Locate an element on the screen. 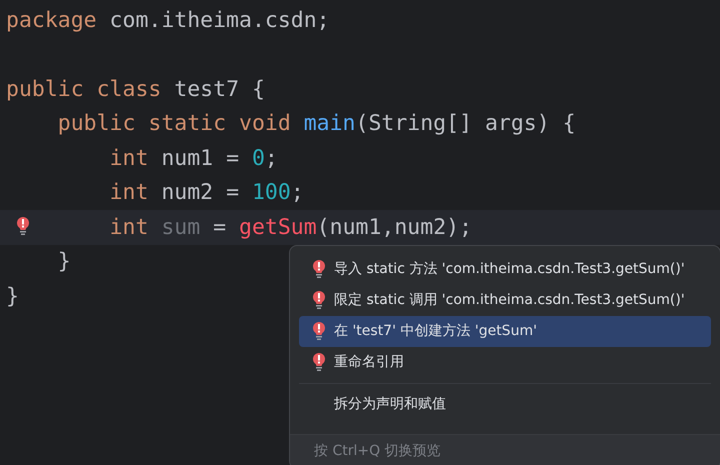 This screenshot has width=720, height=465. menu-item: 拆分为声明和赋值 is located at coordinates (505, 404).